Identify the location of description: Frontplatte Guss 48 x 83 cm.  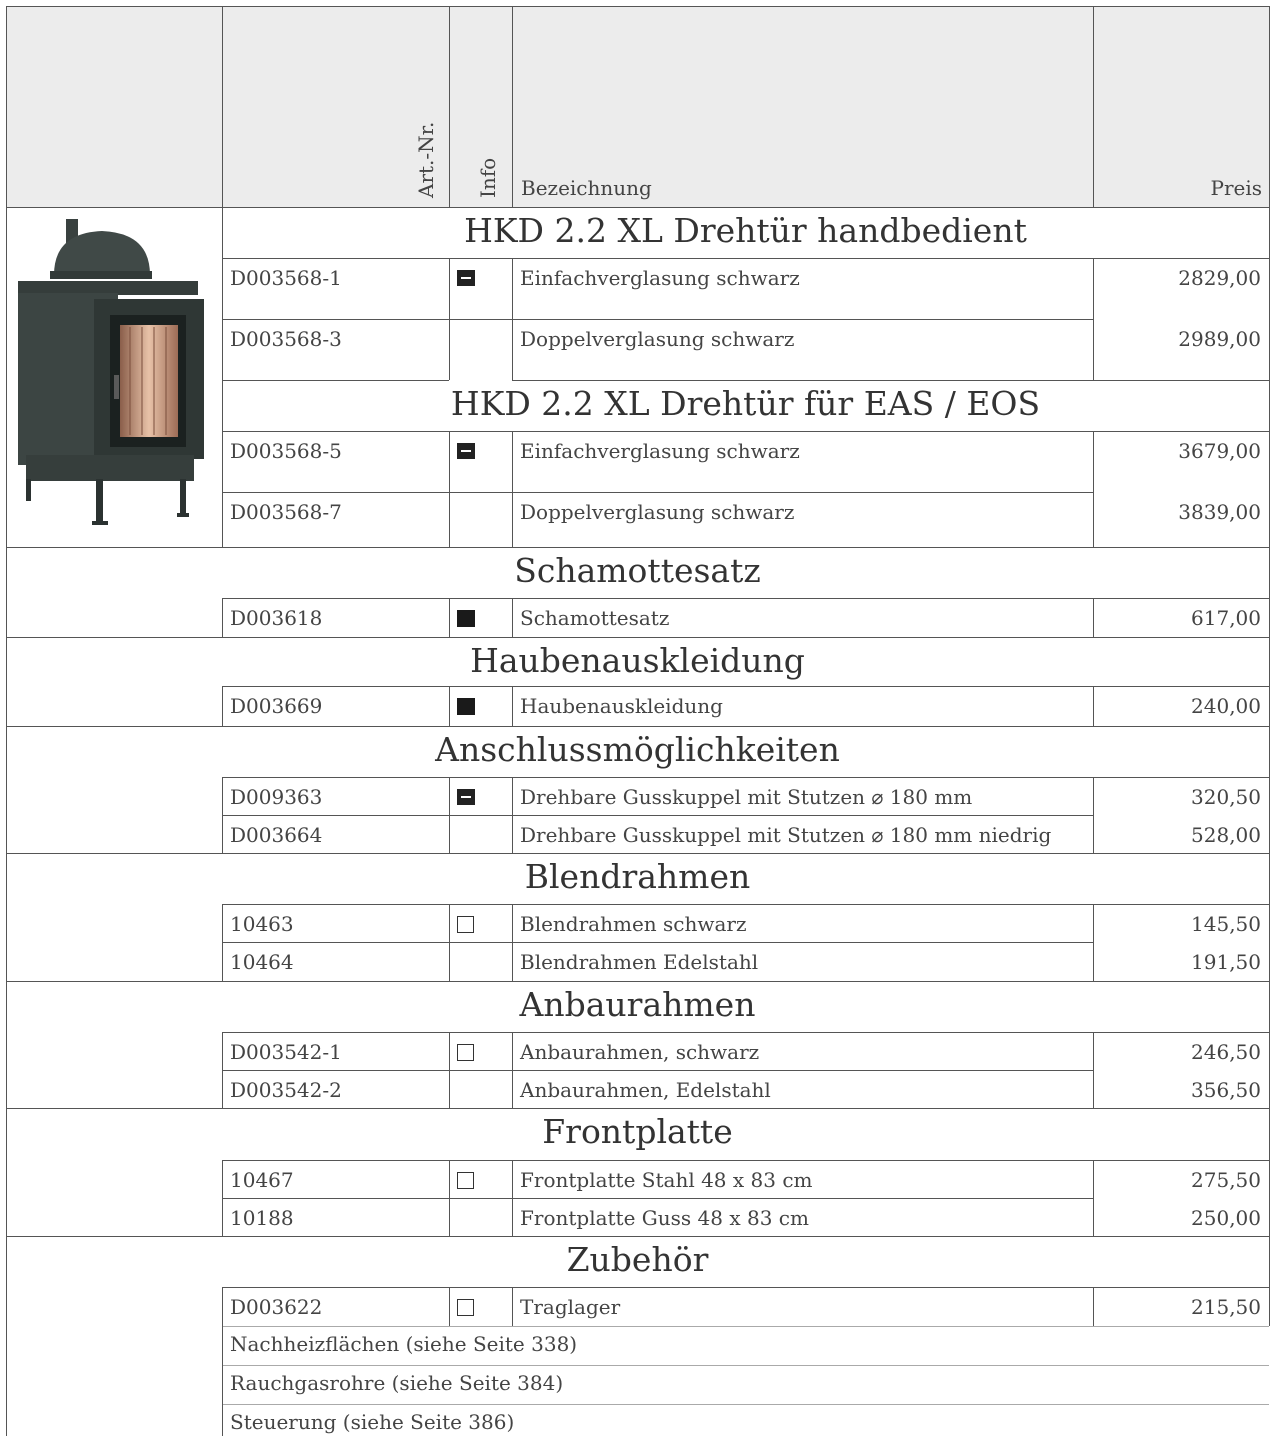
(664, 1218).